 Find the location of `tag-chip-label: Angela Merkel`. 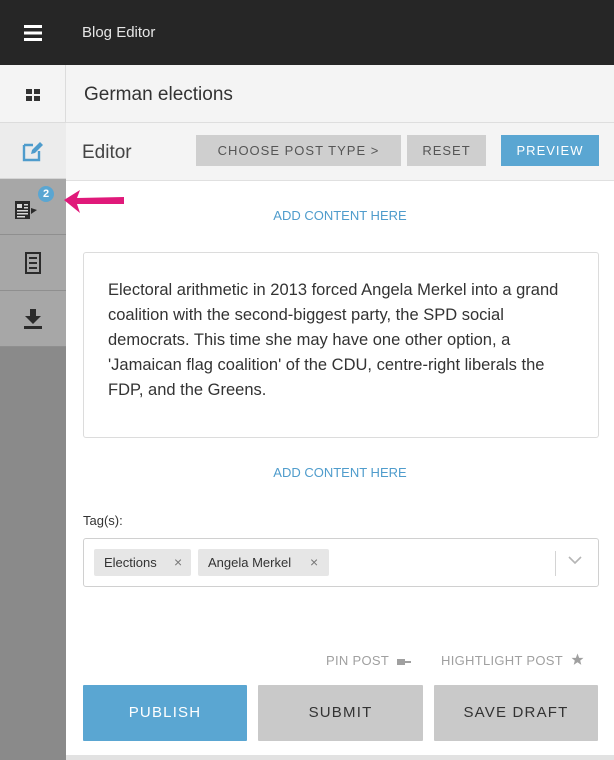

tag-chip-label: Angela Merkel is located at coordinates (250, 562).